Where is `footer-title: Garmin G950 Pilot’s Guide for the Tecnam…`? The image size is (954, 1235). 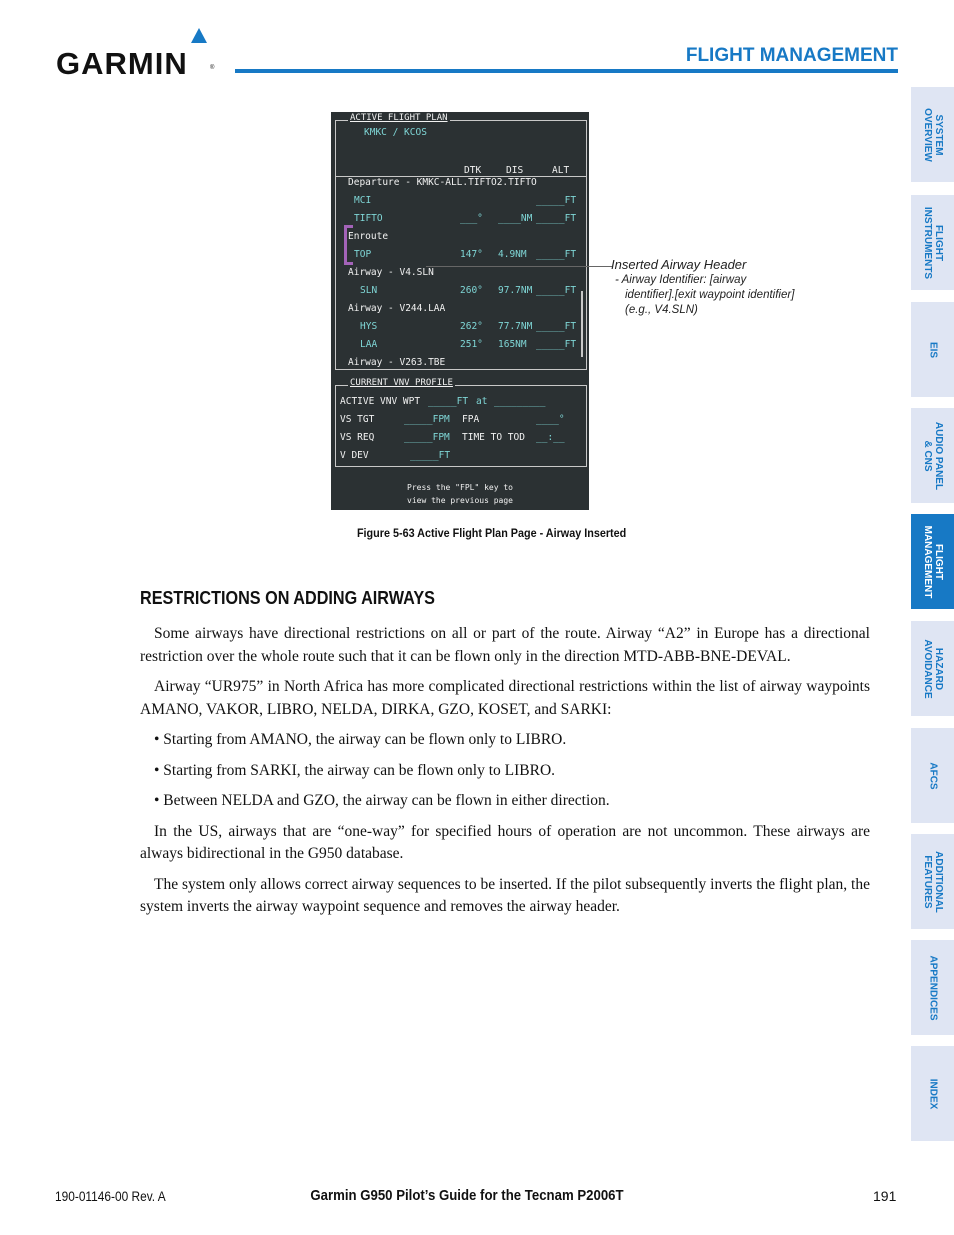
footer-title: Garmin G950 Pilot’s Guide for the Tecnam… is located at coordinates (477, 1195).